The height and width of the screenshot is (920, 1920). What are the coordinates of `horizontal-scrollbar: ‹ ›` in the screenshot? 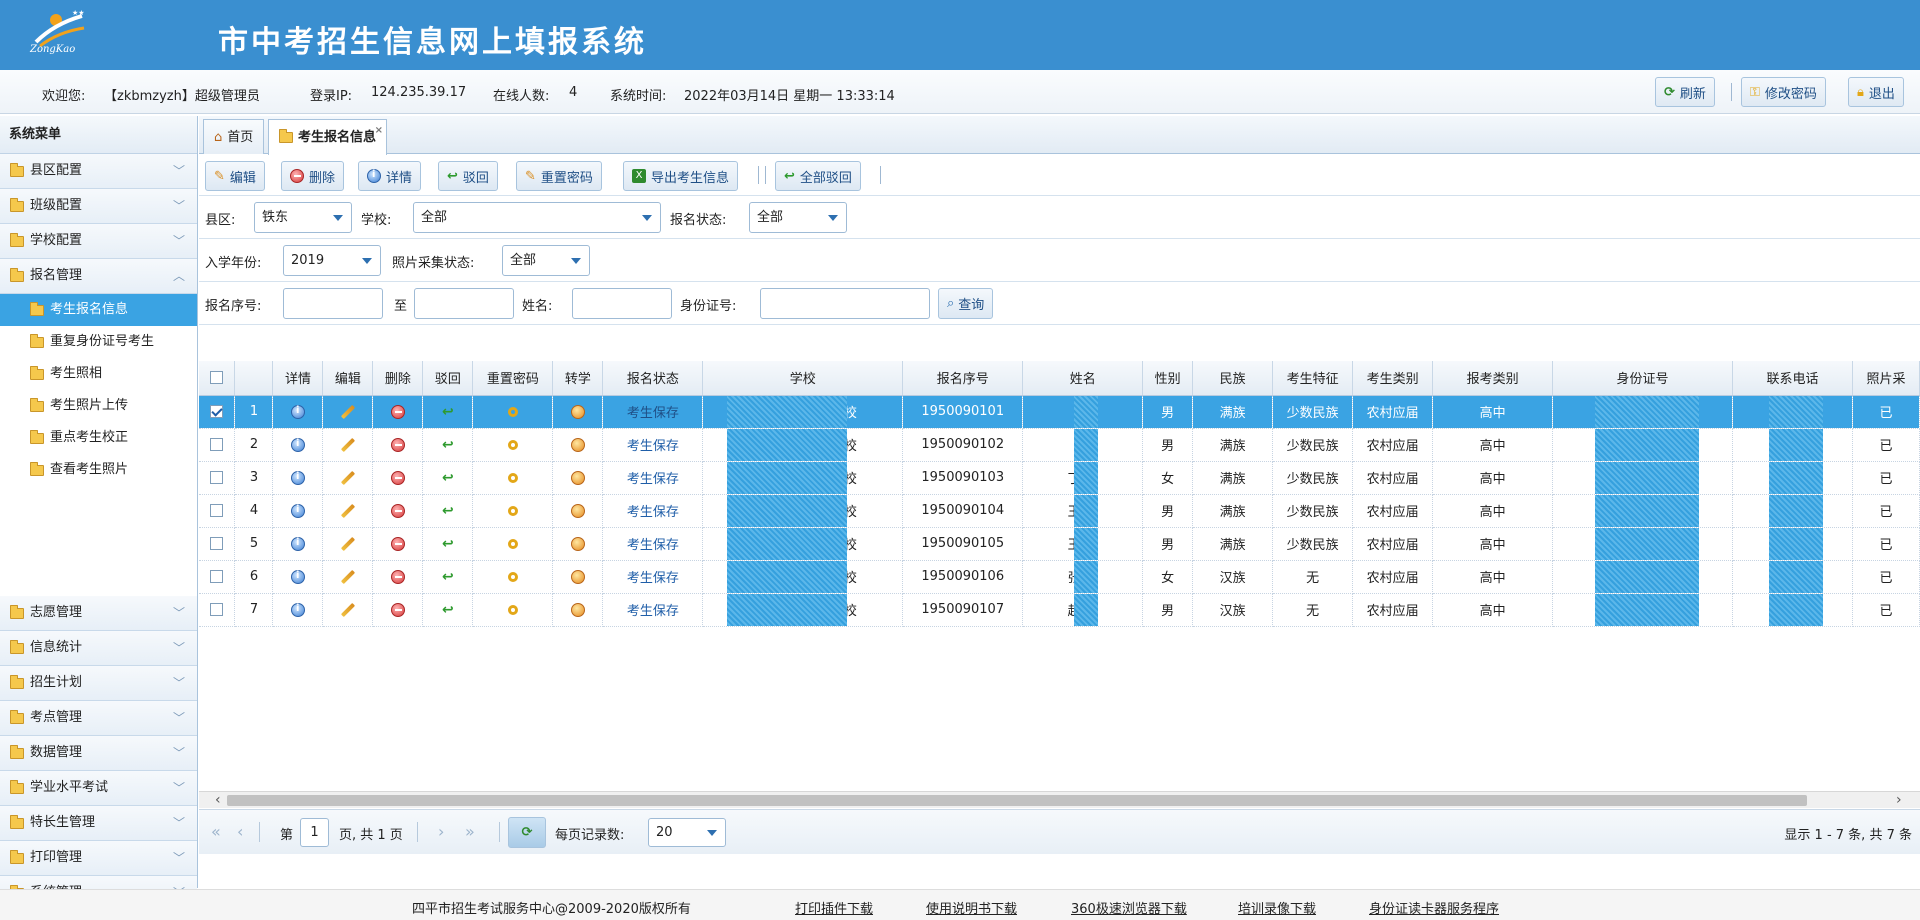 It's located at (1059, 799).